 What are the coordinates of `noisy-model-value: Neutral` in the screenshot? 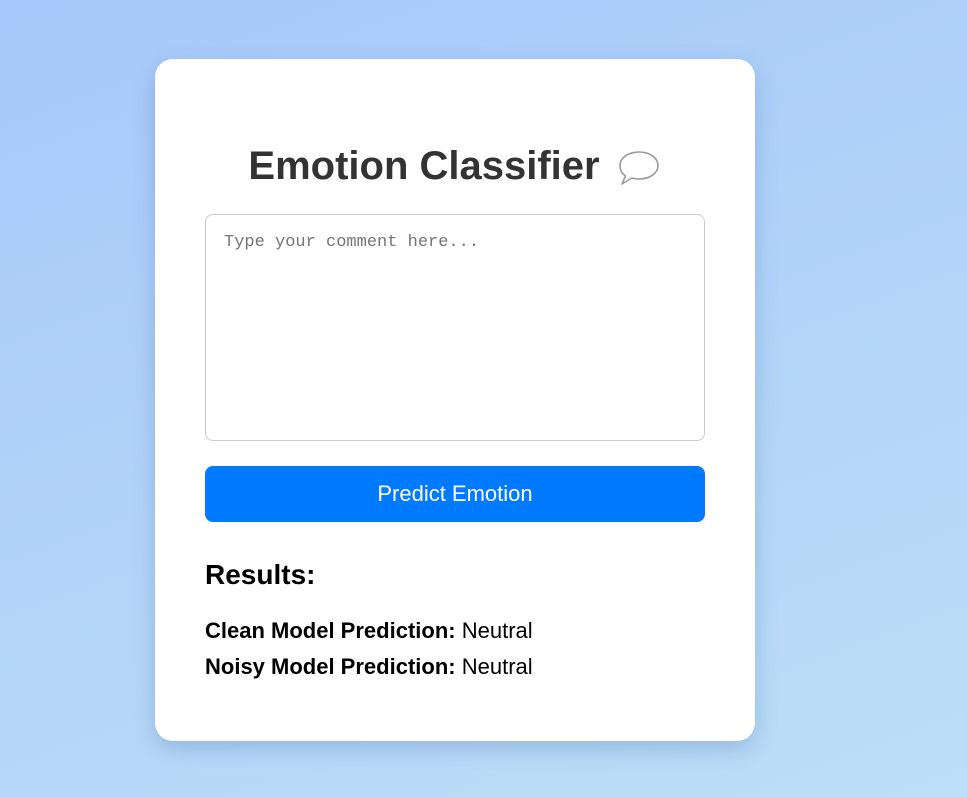 It's located at (497, 666).